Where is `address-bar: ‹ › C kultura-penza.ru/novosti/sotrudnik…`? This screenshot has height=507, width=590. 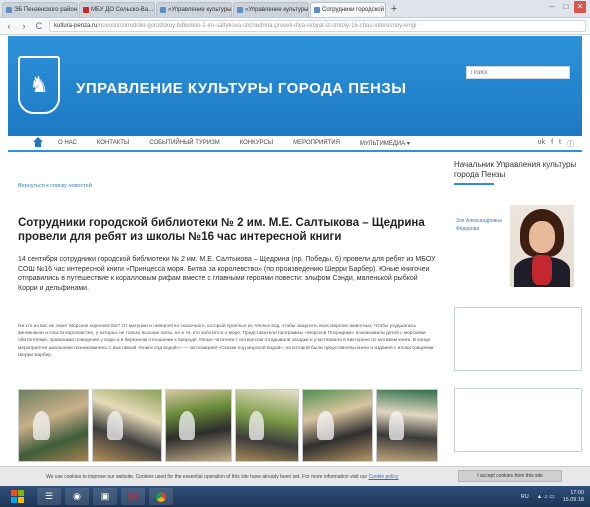 address-bar: ‹ › C kultura-penza.ru/novosti/sotrudnik… is located at coordinates (295, 26).